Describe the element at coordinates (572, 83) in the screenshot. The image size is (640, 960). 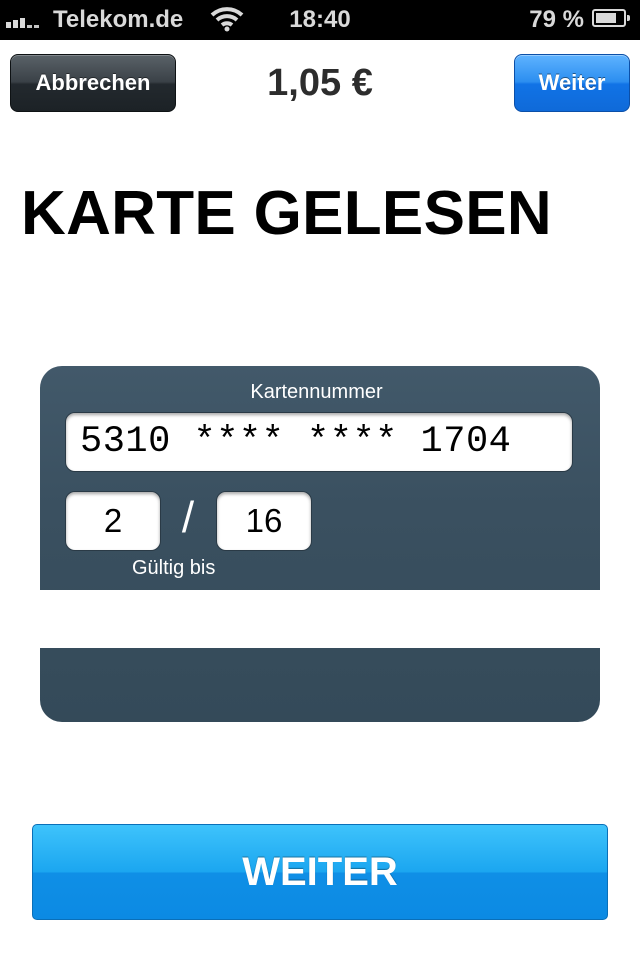
I see `next-button: Weiter` at that location.